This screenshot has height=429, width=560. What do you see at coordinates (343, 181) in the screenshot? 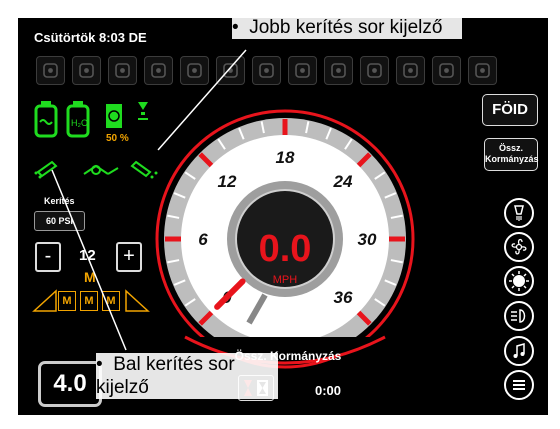
I see `gauge-tick-label: 24` at bounding box center [343, 181].